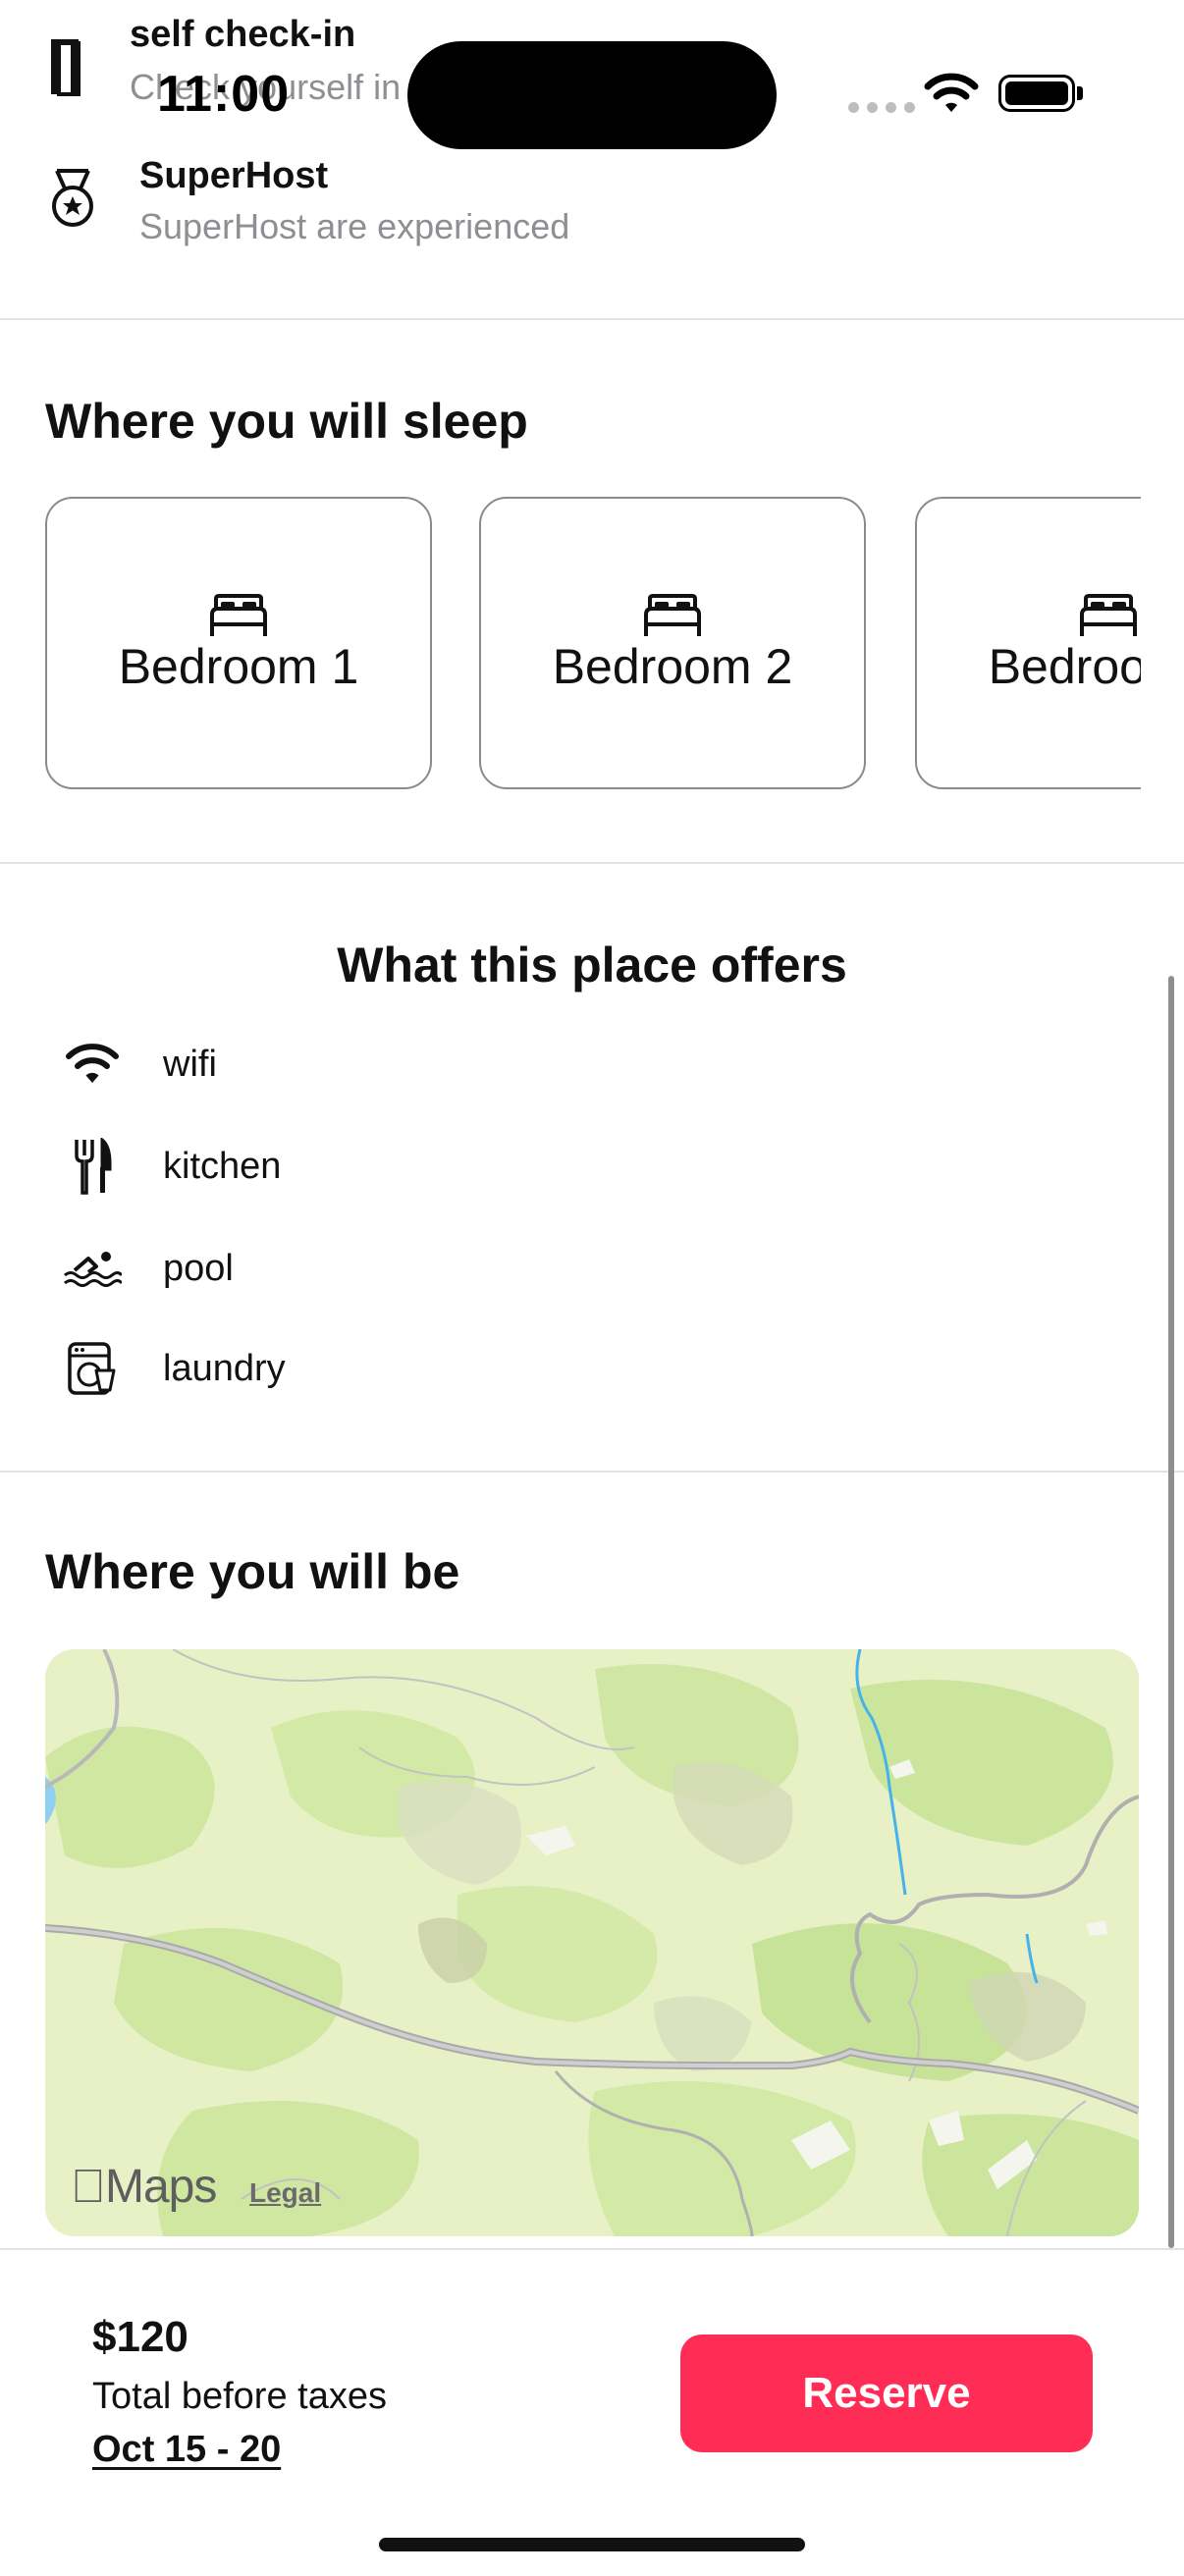 Image resolution: width=1184 pixels, height=2576 pixels. I want to click on amenity-label: pool, so click(198, 1268).